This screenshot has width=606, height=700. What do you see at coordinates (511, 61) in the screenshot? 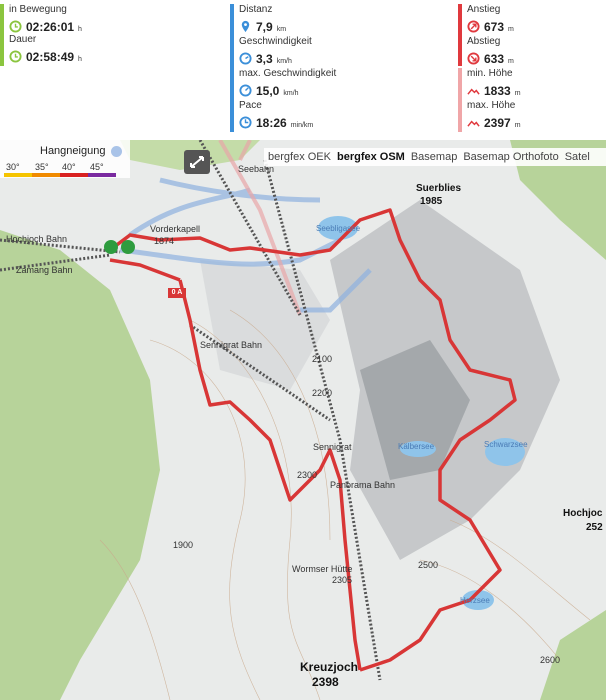
I see `descent-unit: m` at bounding box center [511, 61].